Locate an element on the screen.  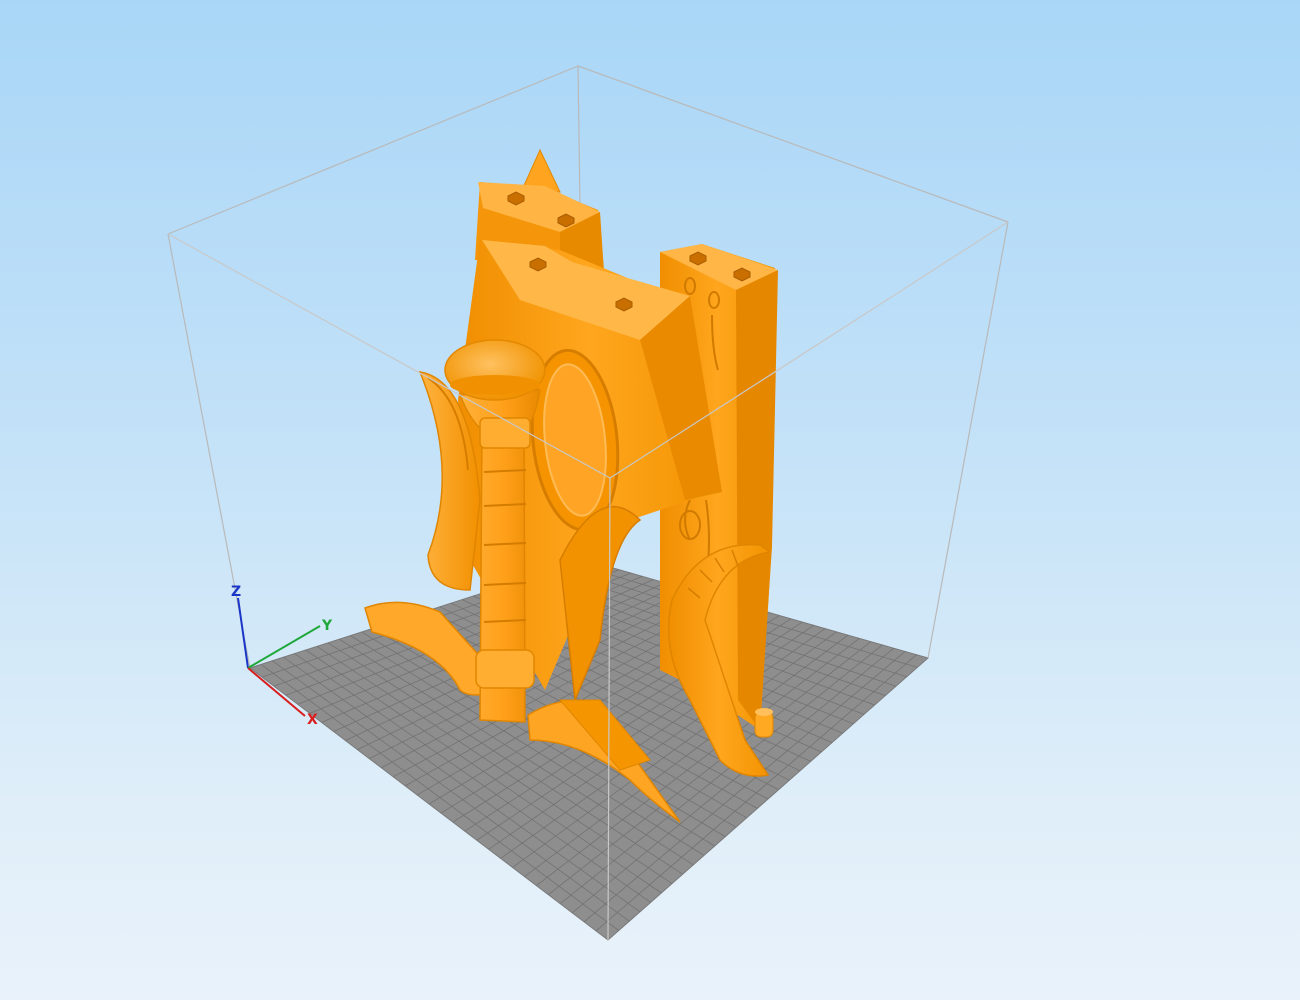
axis-label-y: Y is located at coordinates (327, 626).